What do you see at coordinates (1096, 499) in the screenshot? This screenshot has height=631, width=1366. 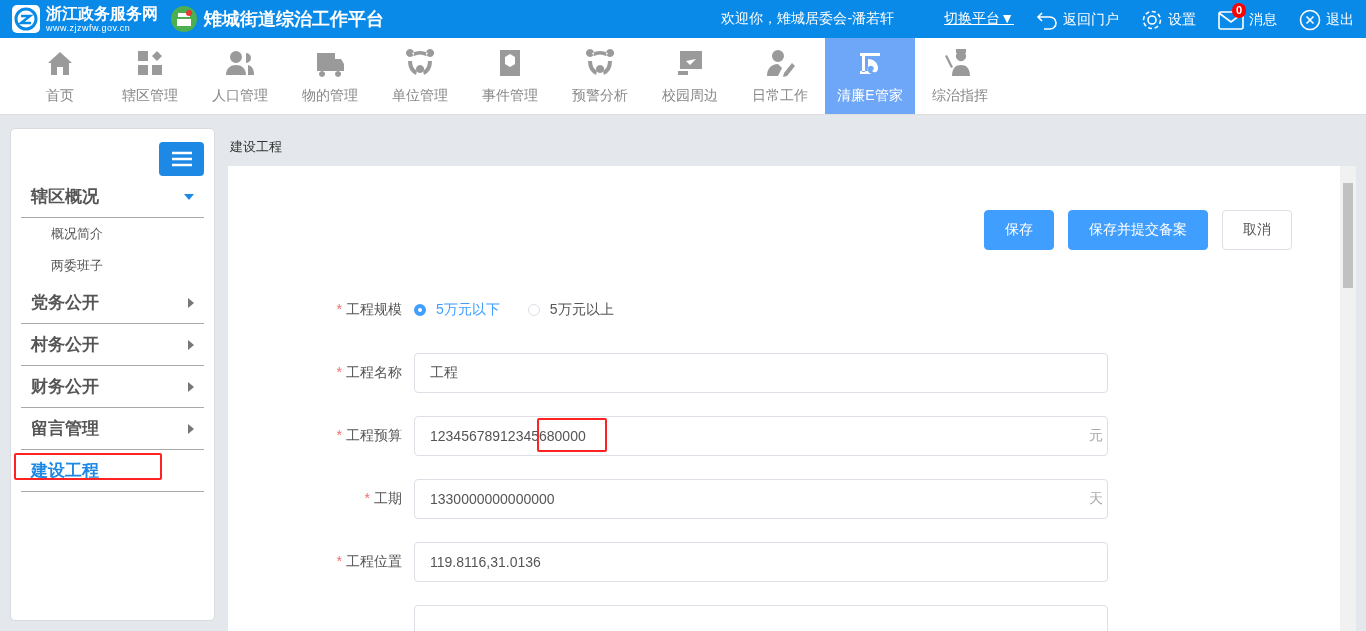 I see `unit-label: 天` at bounding box center [1096, 499].